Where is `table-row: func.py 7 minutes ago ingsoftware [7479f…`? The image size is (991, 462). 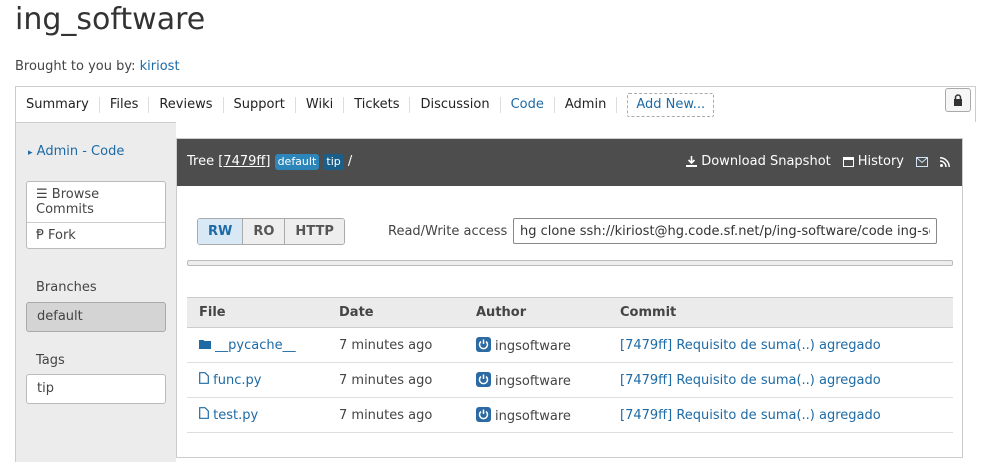 table-row: func.py 7 minutes ago ingsoftware [7479f… is located at coordinates (570, 380).